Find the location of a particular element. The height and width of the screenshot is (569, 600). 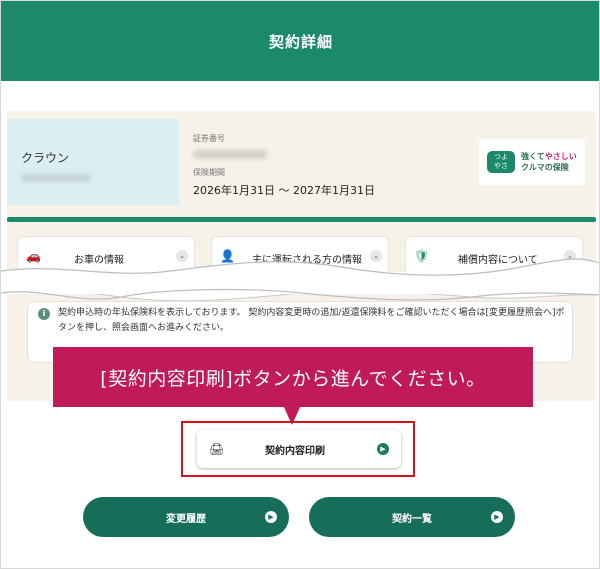

contract-list-button: 契約一覧 ▶ is located at coordinates (412, 517).